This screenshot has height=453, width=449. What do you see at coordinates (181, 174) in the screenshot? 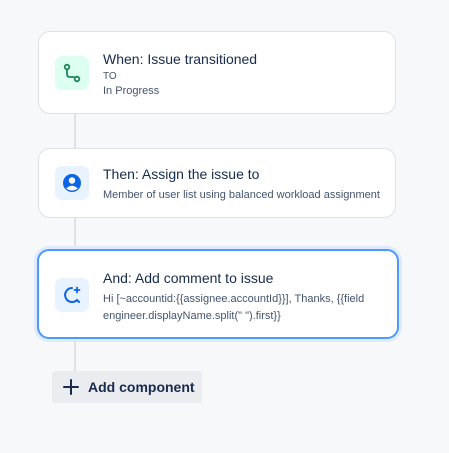
I see `assign-title: Then: Assign the issue to` at bounding box center [181, 174].